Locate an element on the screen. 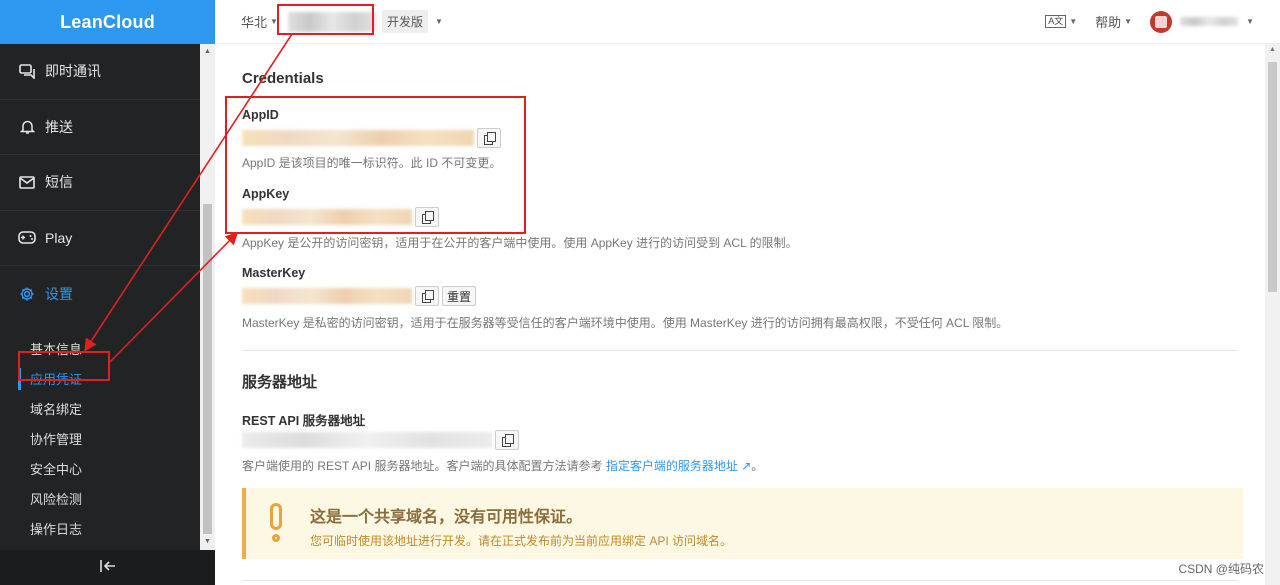  server-address-doc-link: 指定客户端的服务器地址 ↗ is located at coordinates (678, 466).